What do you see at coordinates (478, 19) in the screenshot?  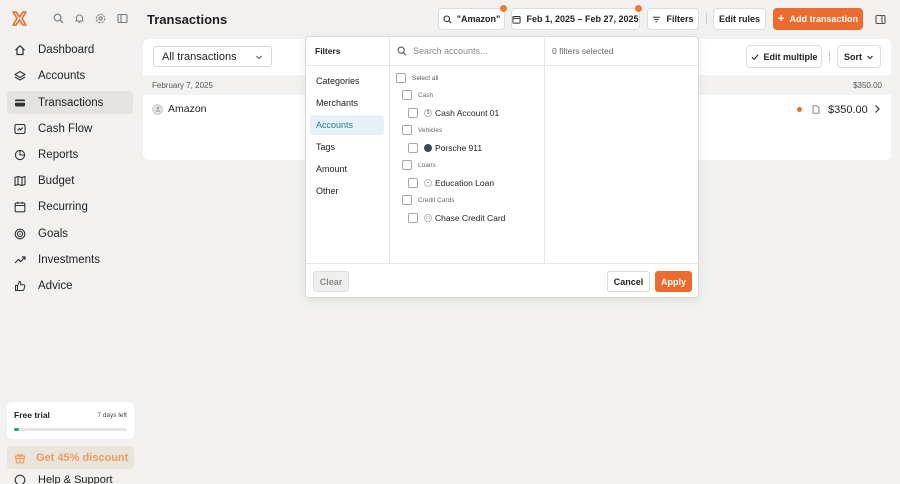 I see `search-chip-label: "Amazon"` at bounding box center [478, 19].